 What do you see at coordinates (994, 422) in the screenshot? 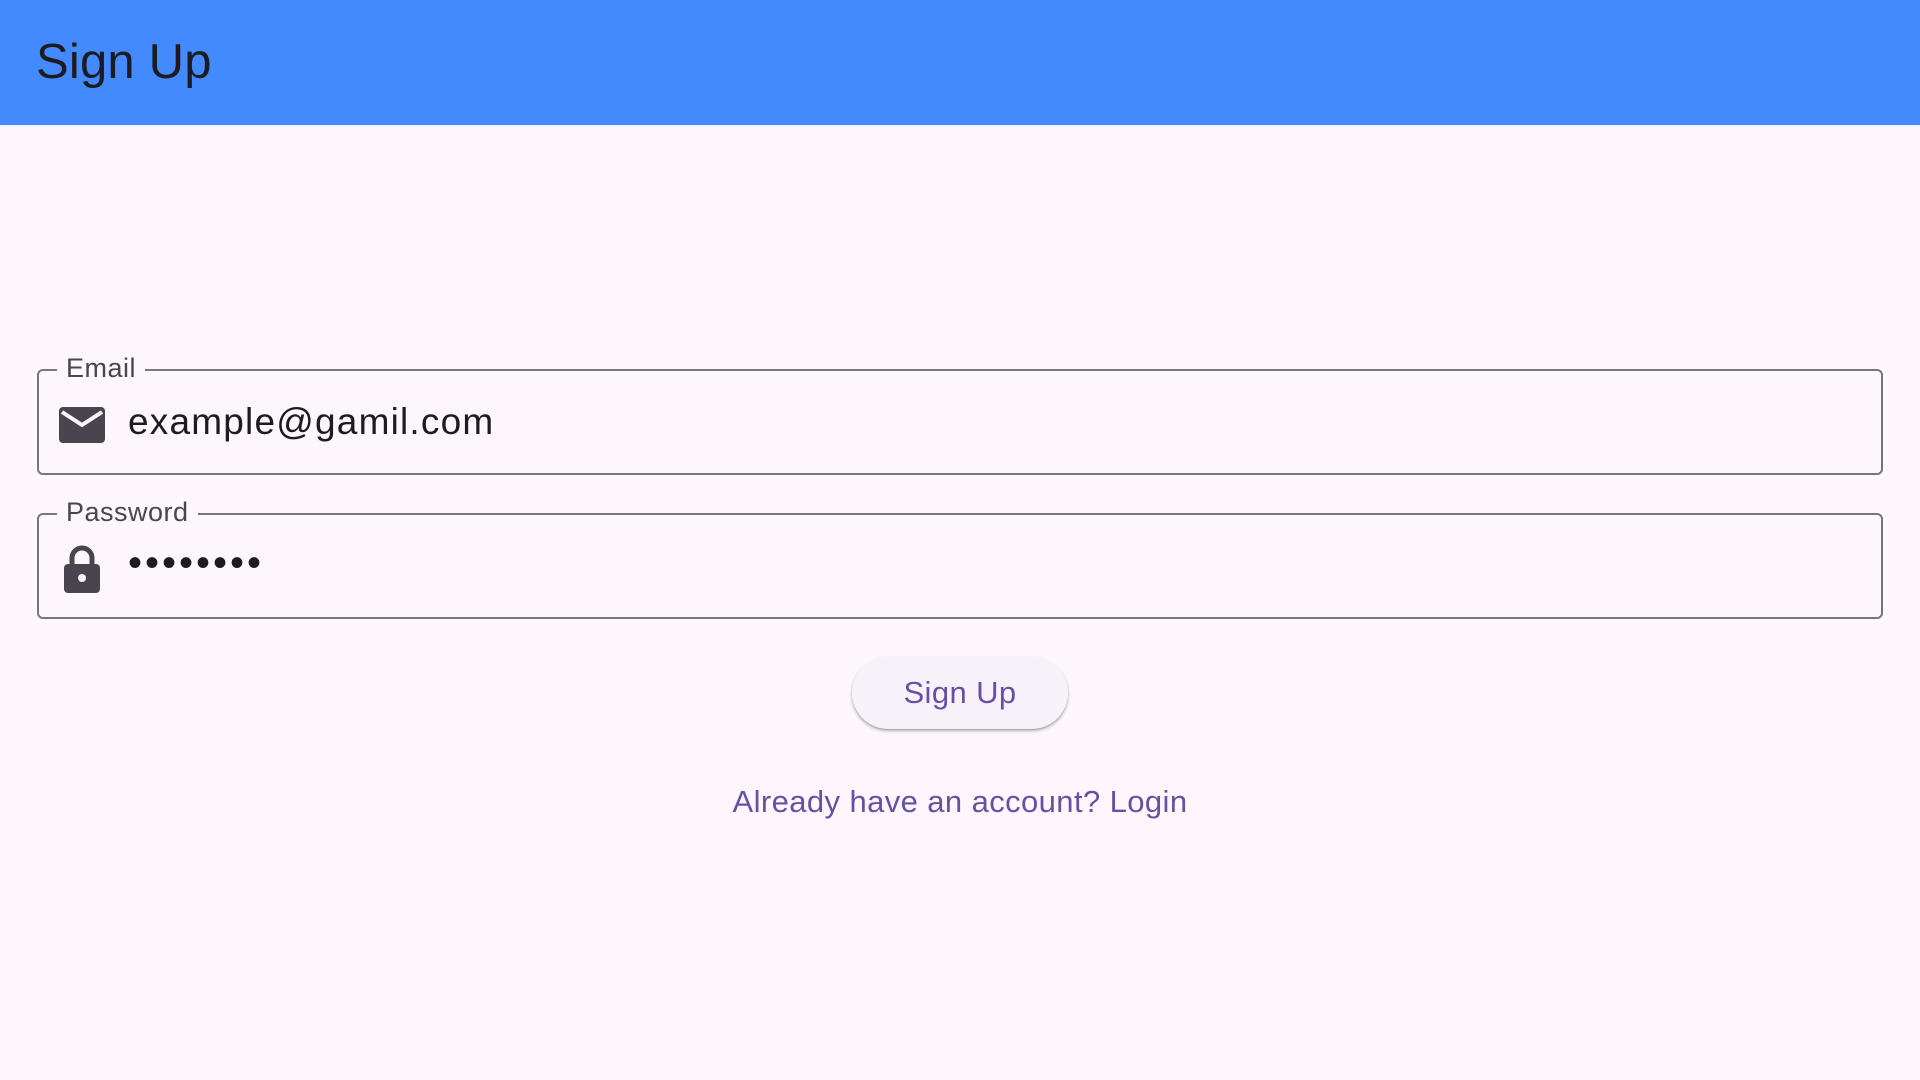
I see `email-input: example@gamil.com` at bounding box center [994, 422].